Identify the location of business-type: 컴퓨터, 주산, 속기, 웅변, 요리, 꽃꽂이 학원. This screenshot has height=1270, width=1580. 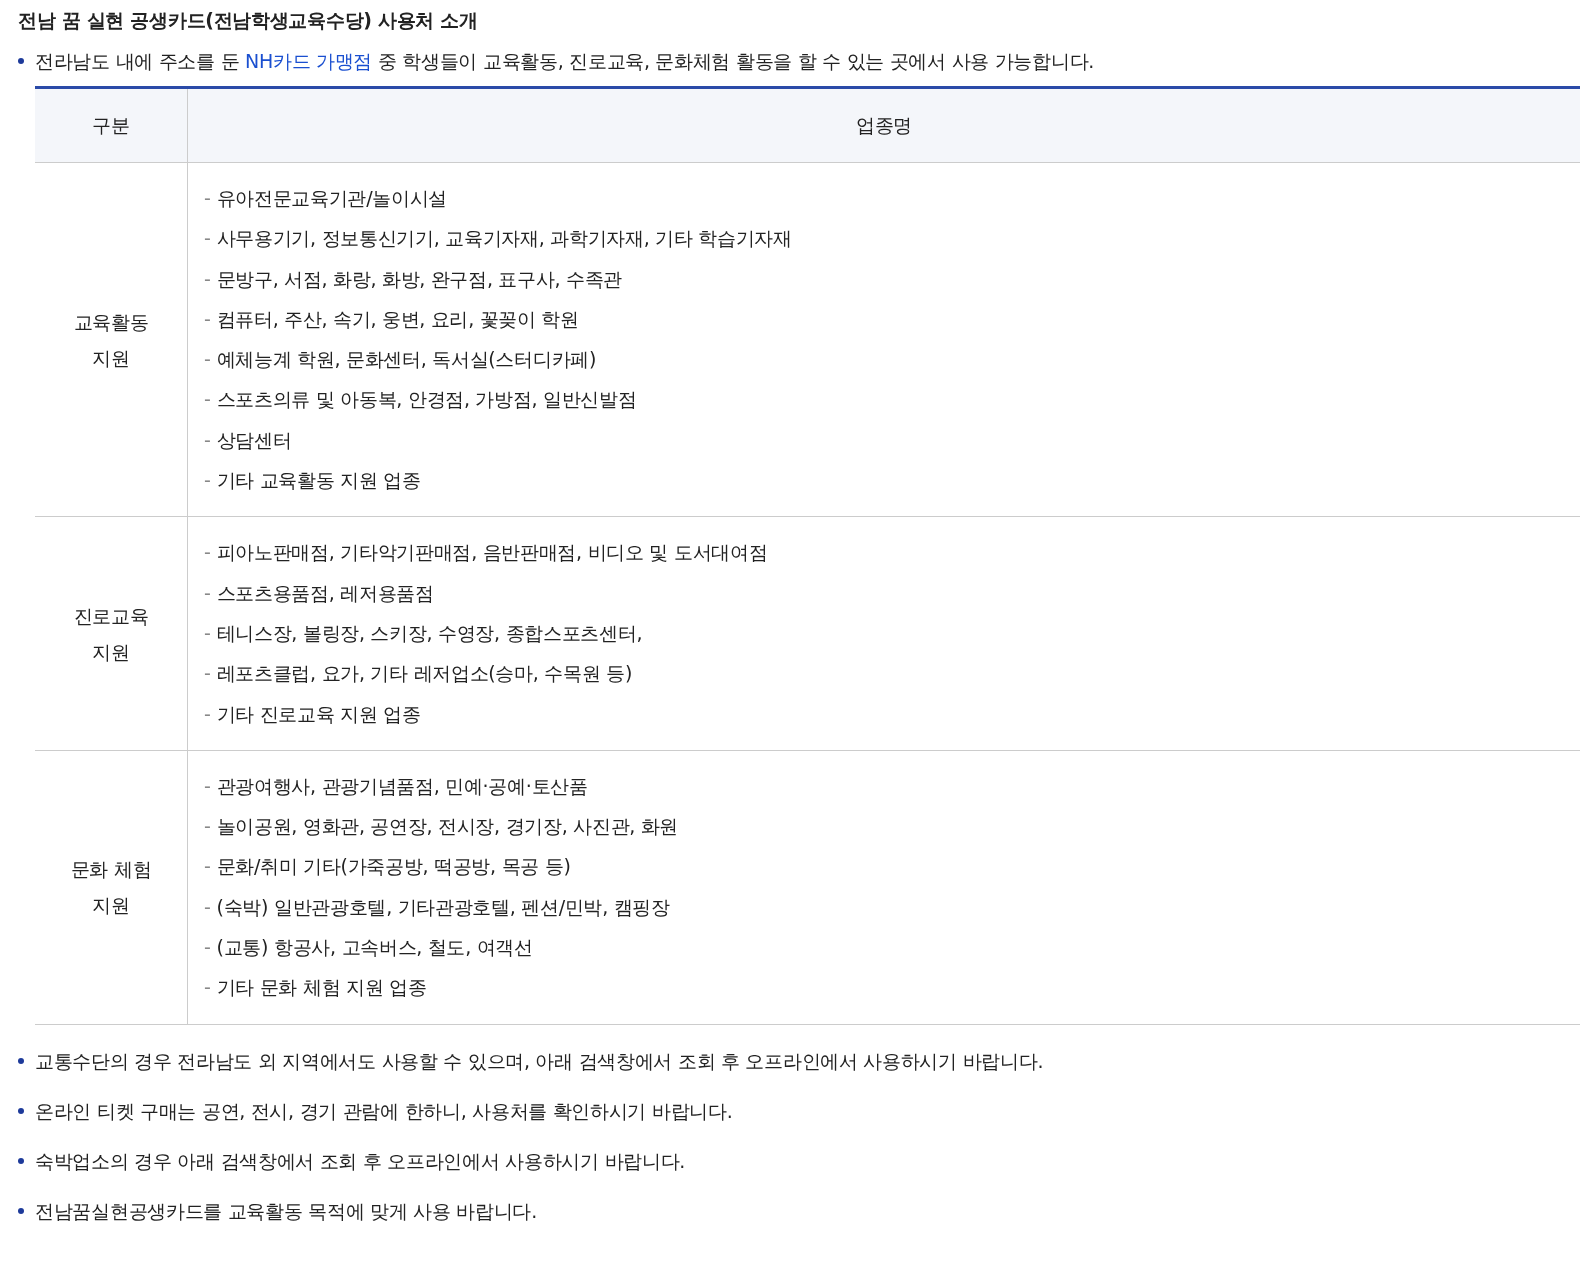
(397, 318).